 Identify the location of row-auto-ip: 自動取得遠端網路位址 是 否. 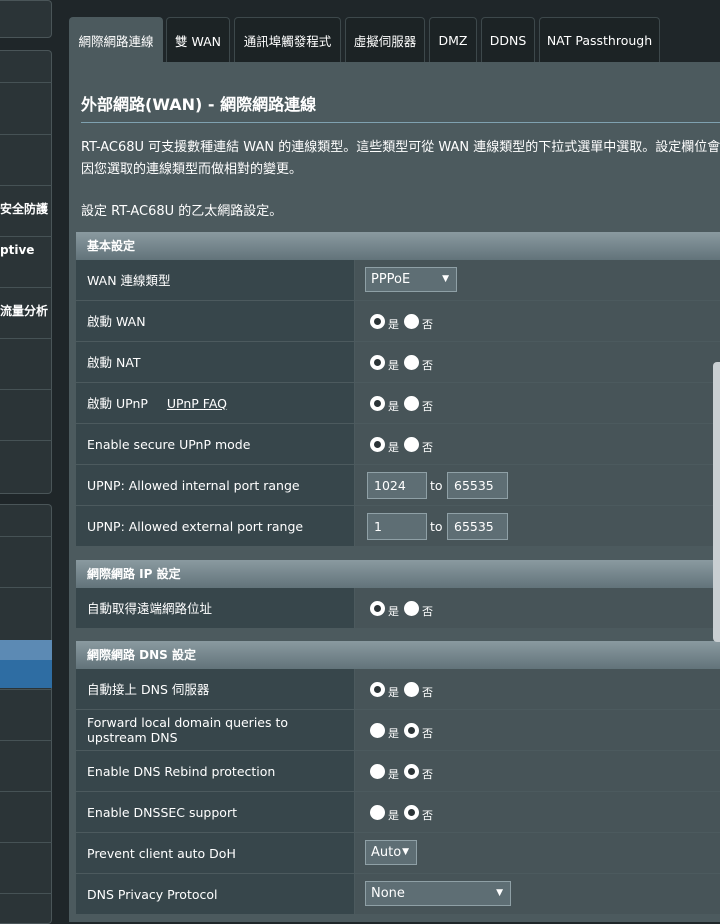
(398, 608).